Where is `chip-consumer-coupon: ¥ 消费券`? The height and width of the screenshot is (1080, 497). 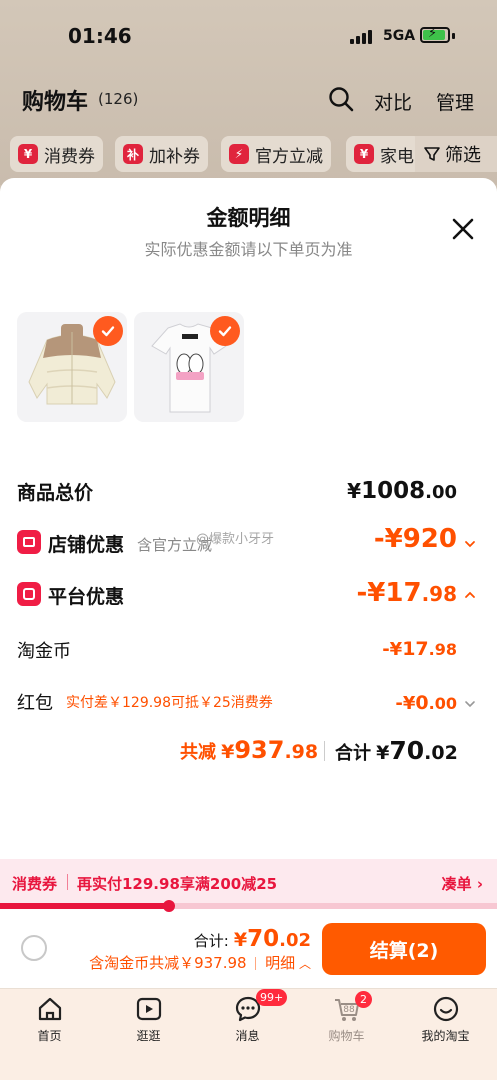 chip-consumer-coupon: ¥ 消费券 is located at coordinates (56, 154).